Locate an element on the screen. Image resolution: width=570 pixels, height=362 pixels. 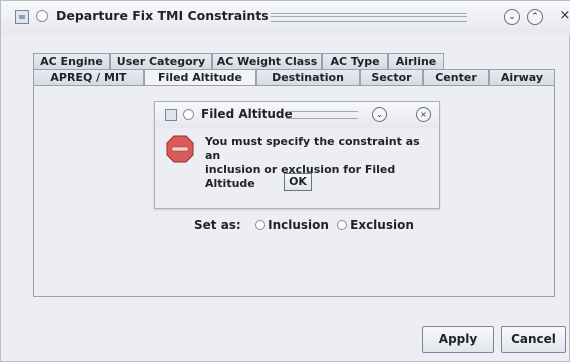
tab-filed-altitude: Filed Altitude is located at coordinates (200, 77).